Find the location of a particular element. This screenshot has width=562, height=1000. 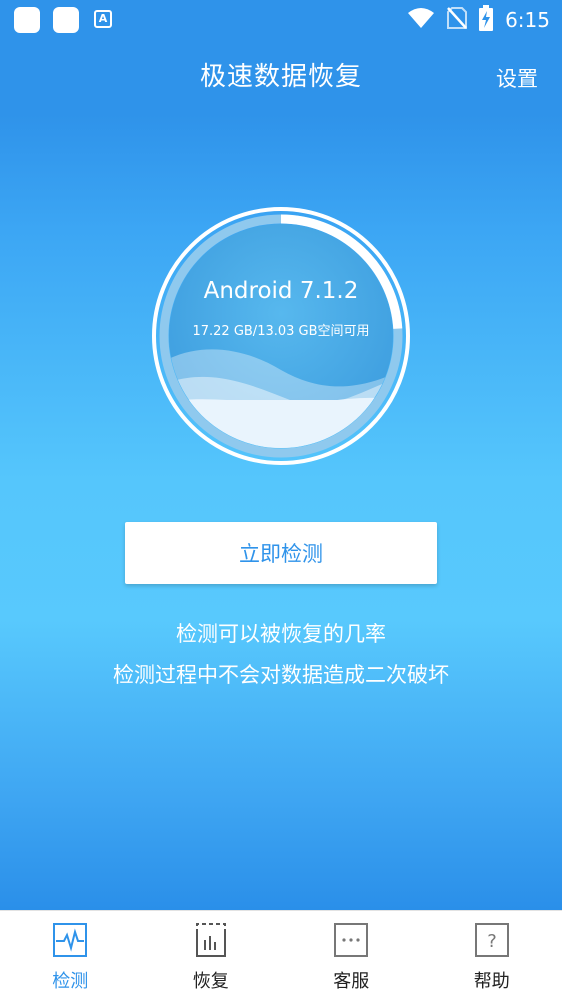

pulse-monitor-icon is located at coordinates (70, 940).